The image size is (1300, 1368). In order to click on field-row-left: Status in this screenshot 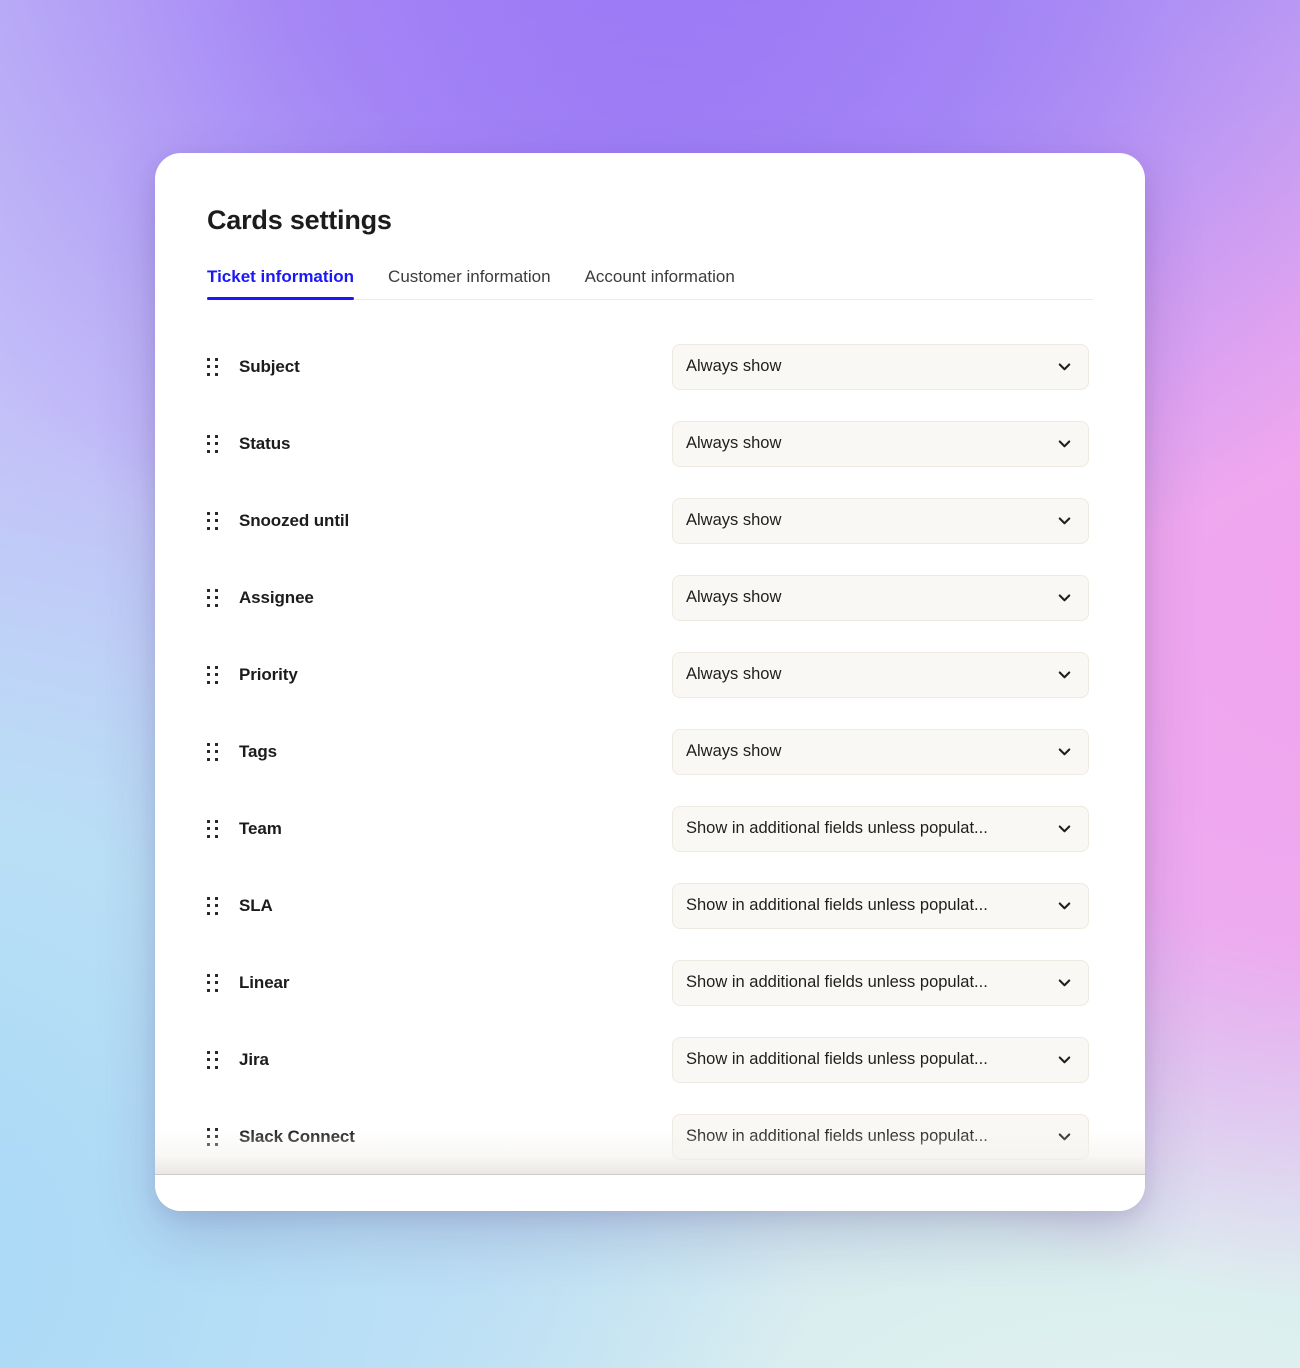, I will do `click(439, 444)`.